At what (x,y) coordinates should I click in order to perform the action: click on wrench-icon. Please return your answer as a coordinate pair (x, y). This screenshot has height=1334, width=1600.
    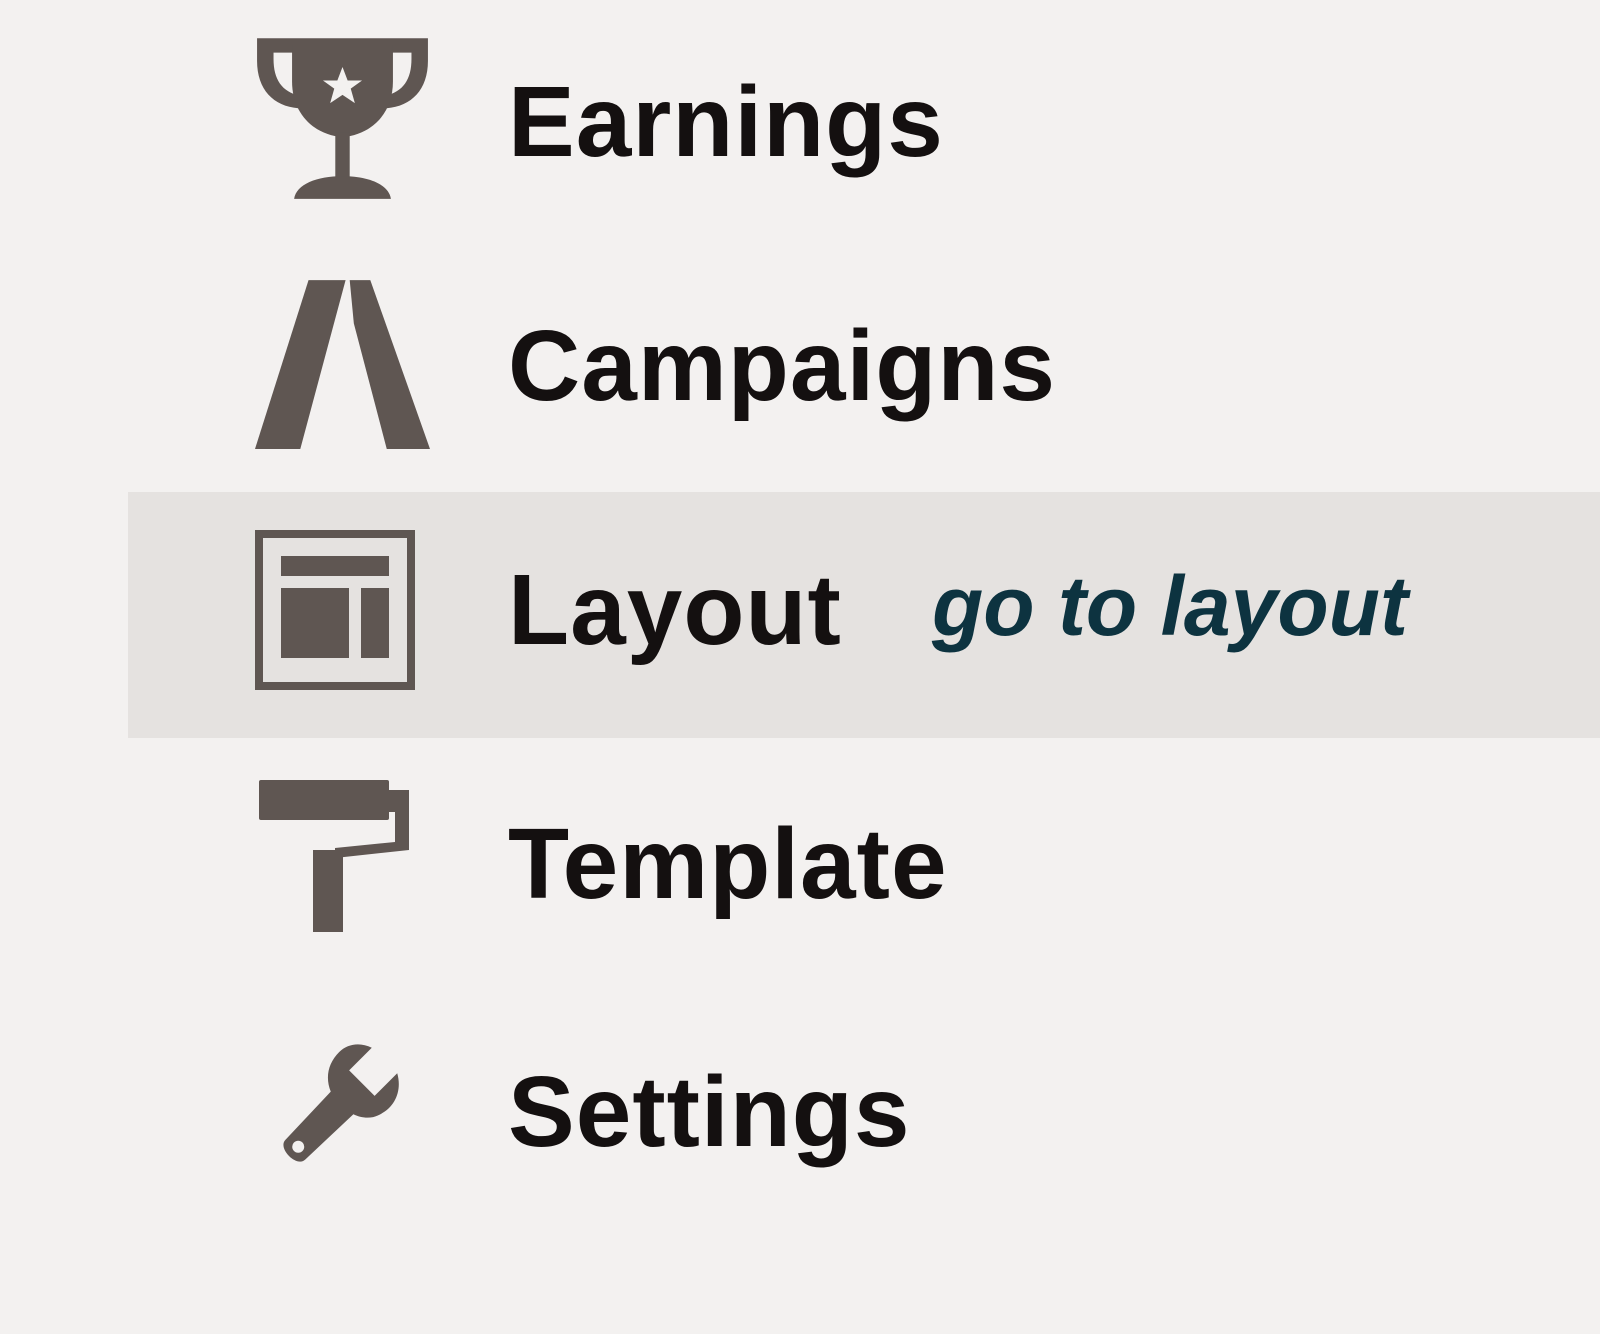
    Looking at the image, I should click on (335, 1110).